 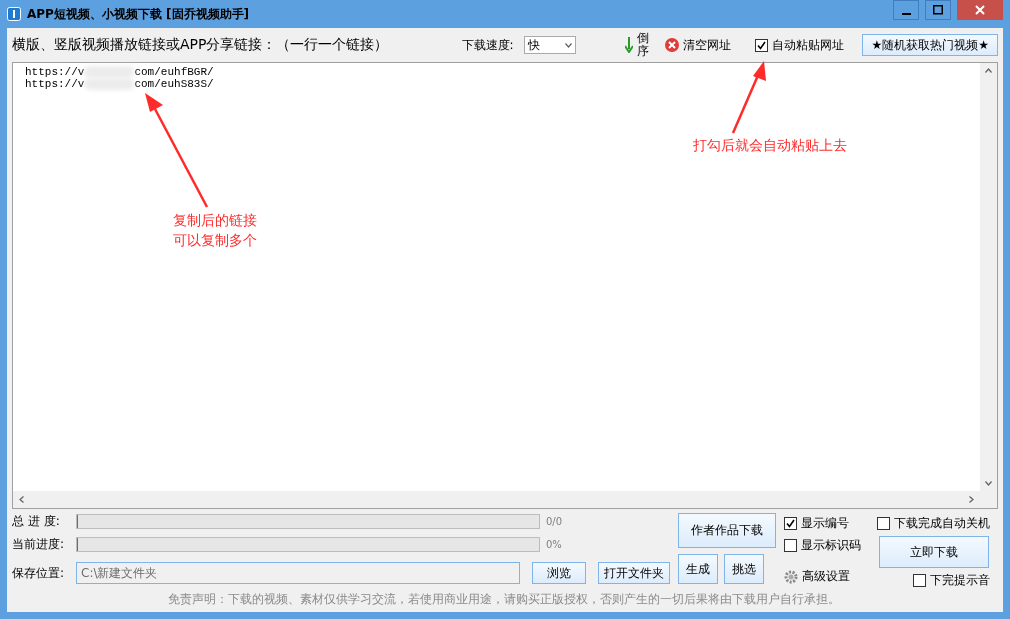 I want to click on speed-label: 下载速度:, so click(x=487, y=45).